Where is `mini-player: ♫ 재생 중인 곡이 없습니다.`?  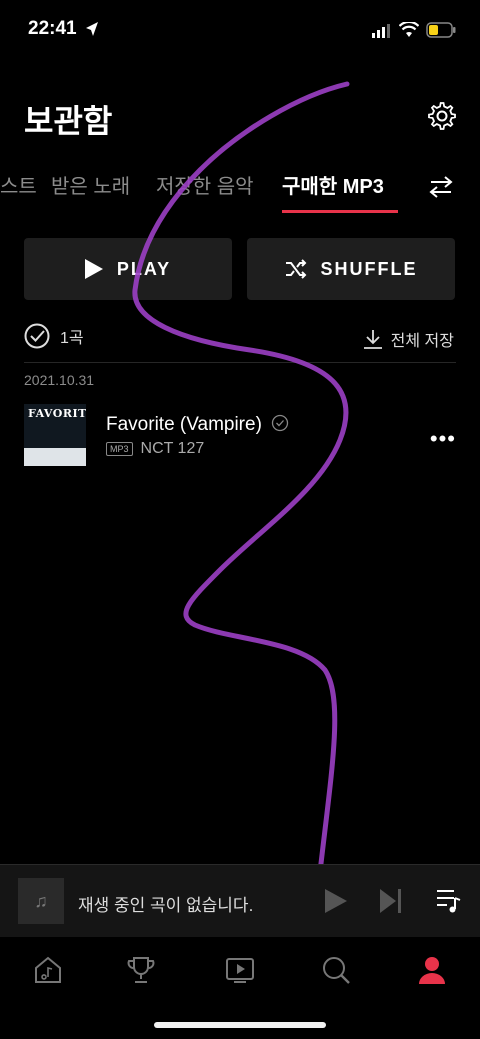 mini-player: ♫ 재생 중인 곡이 없습니다. is located at coordinates (240, 900).